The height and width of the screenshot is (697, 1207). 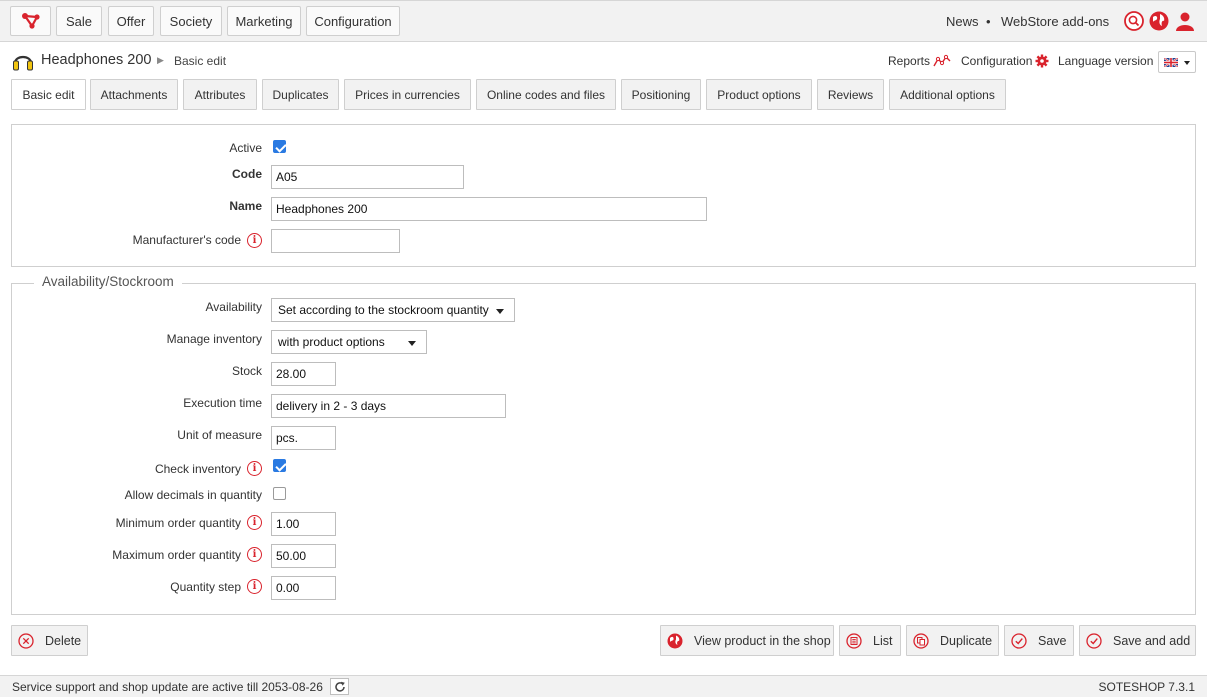 I want to click on configuration-link: Configuration, so click(x=996, y=61).